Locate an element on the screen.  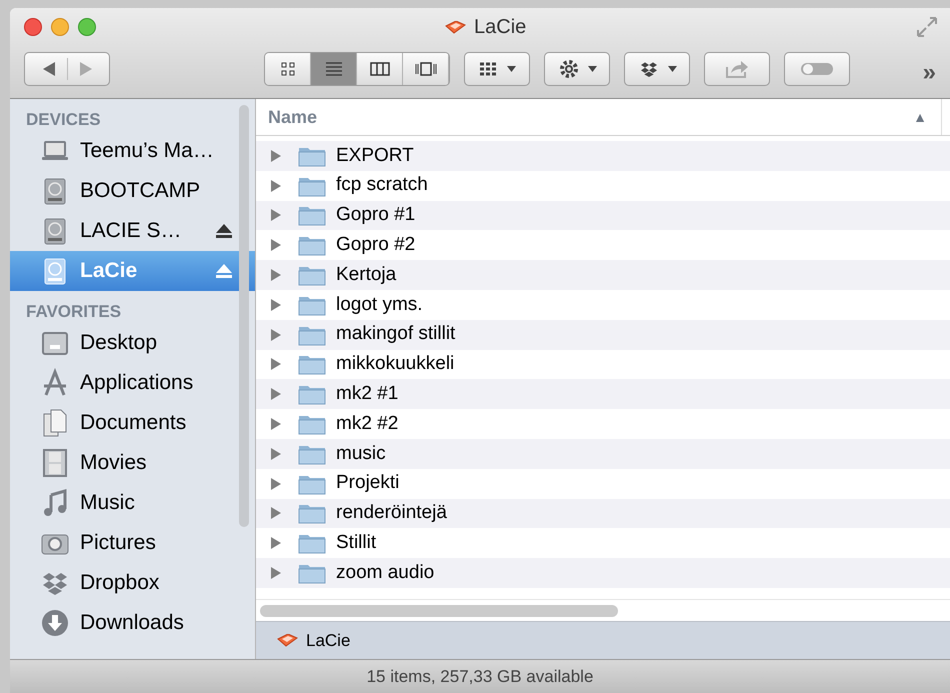
file-name: mikkokuukkeli is located at coordinates (395, 364).